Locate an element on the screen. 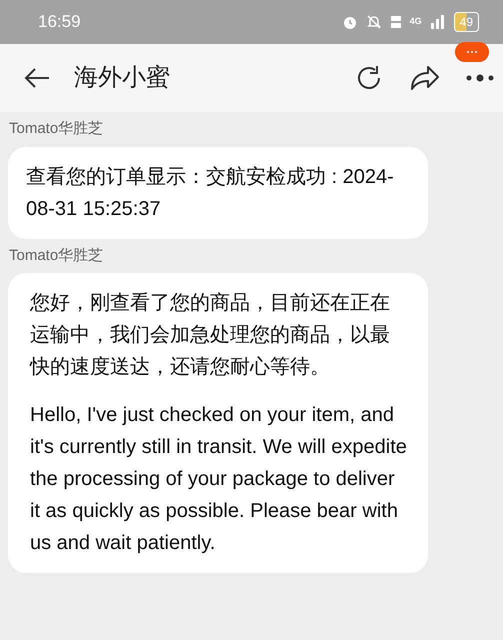  message-text: 查看您的订单显示：交航安检成功 : 2024-08-31 15:25:37 is located at coordinates (210, 193).